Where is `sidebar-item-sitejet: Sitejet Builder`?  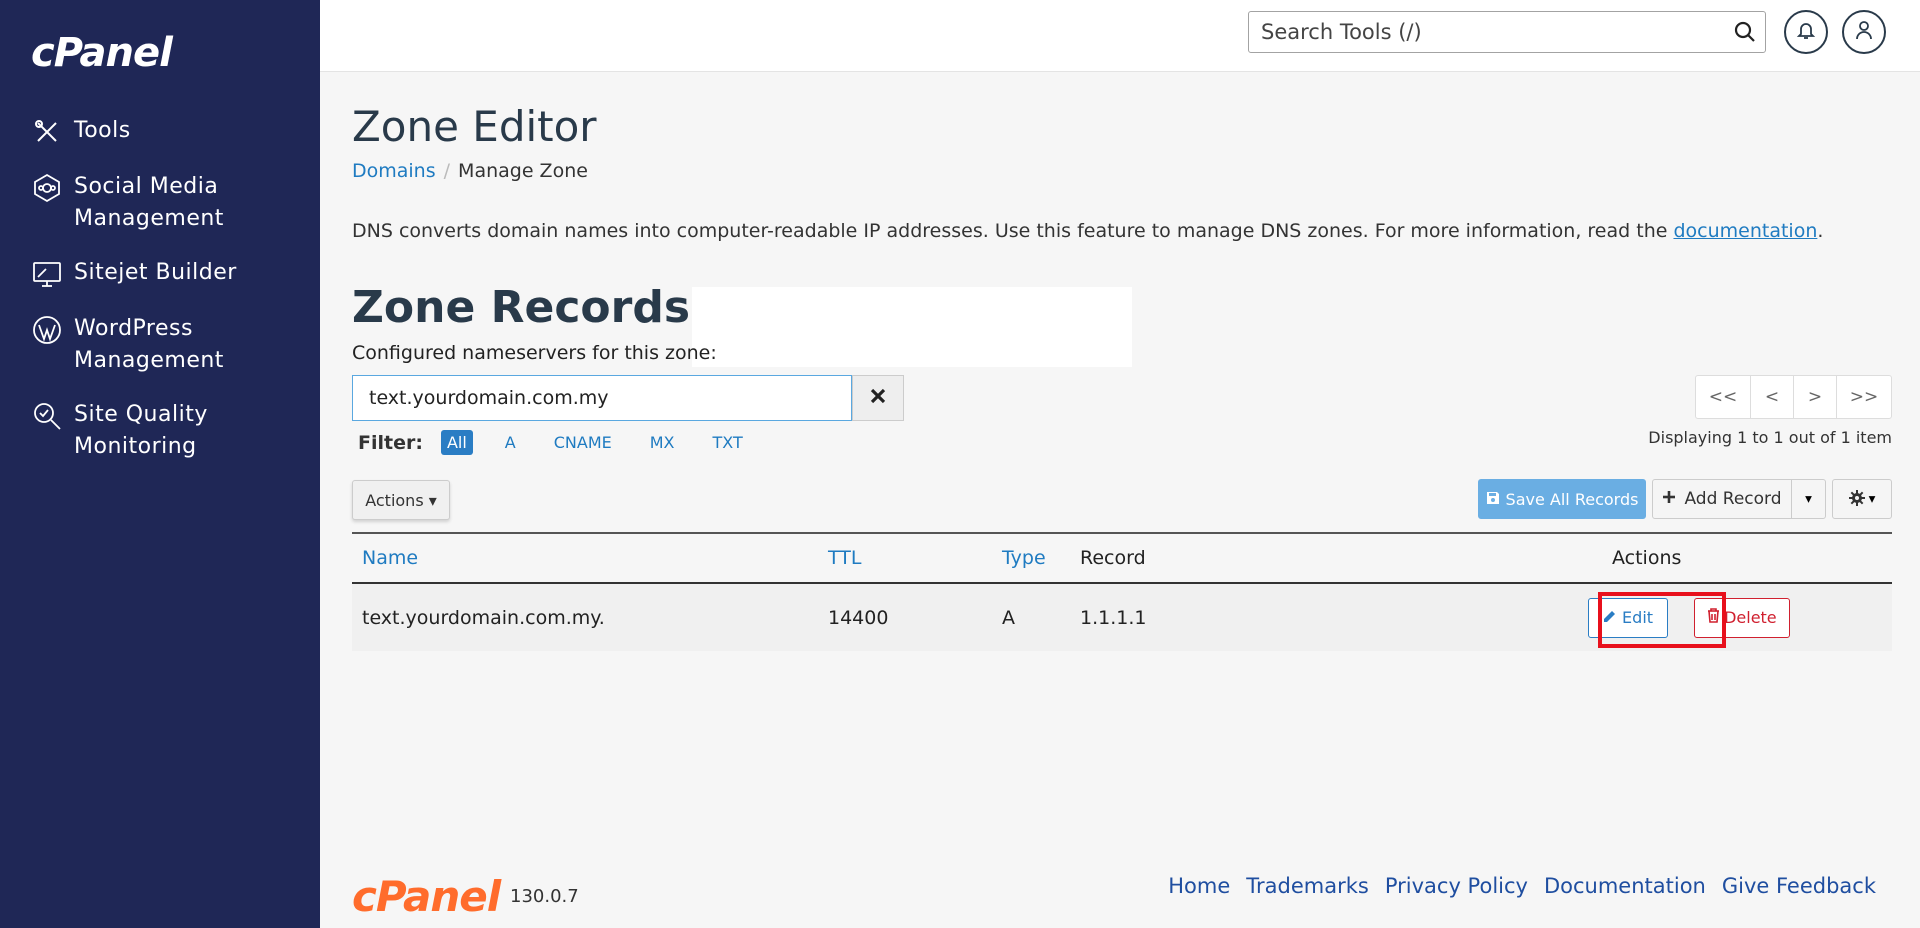 sidebar-item-sitejet: Sitejet Builder is located at coordinates (170, 274).